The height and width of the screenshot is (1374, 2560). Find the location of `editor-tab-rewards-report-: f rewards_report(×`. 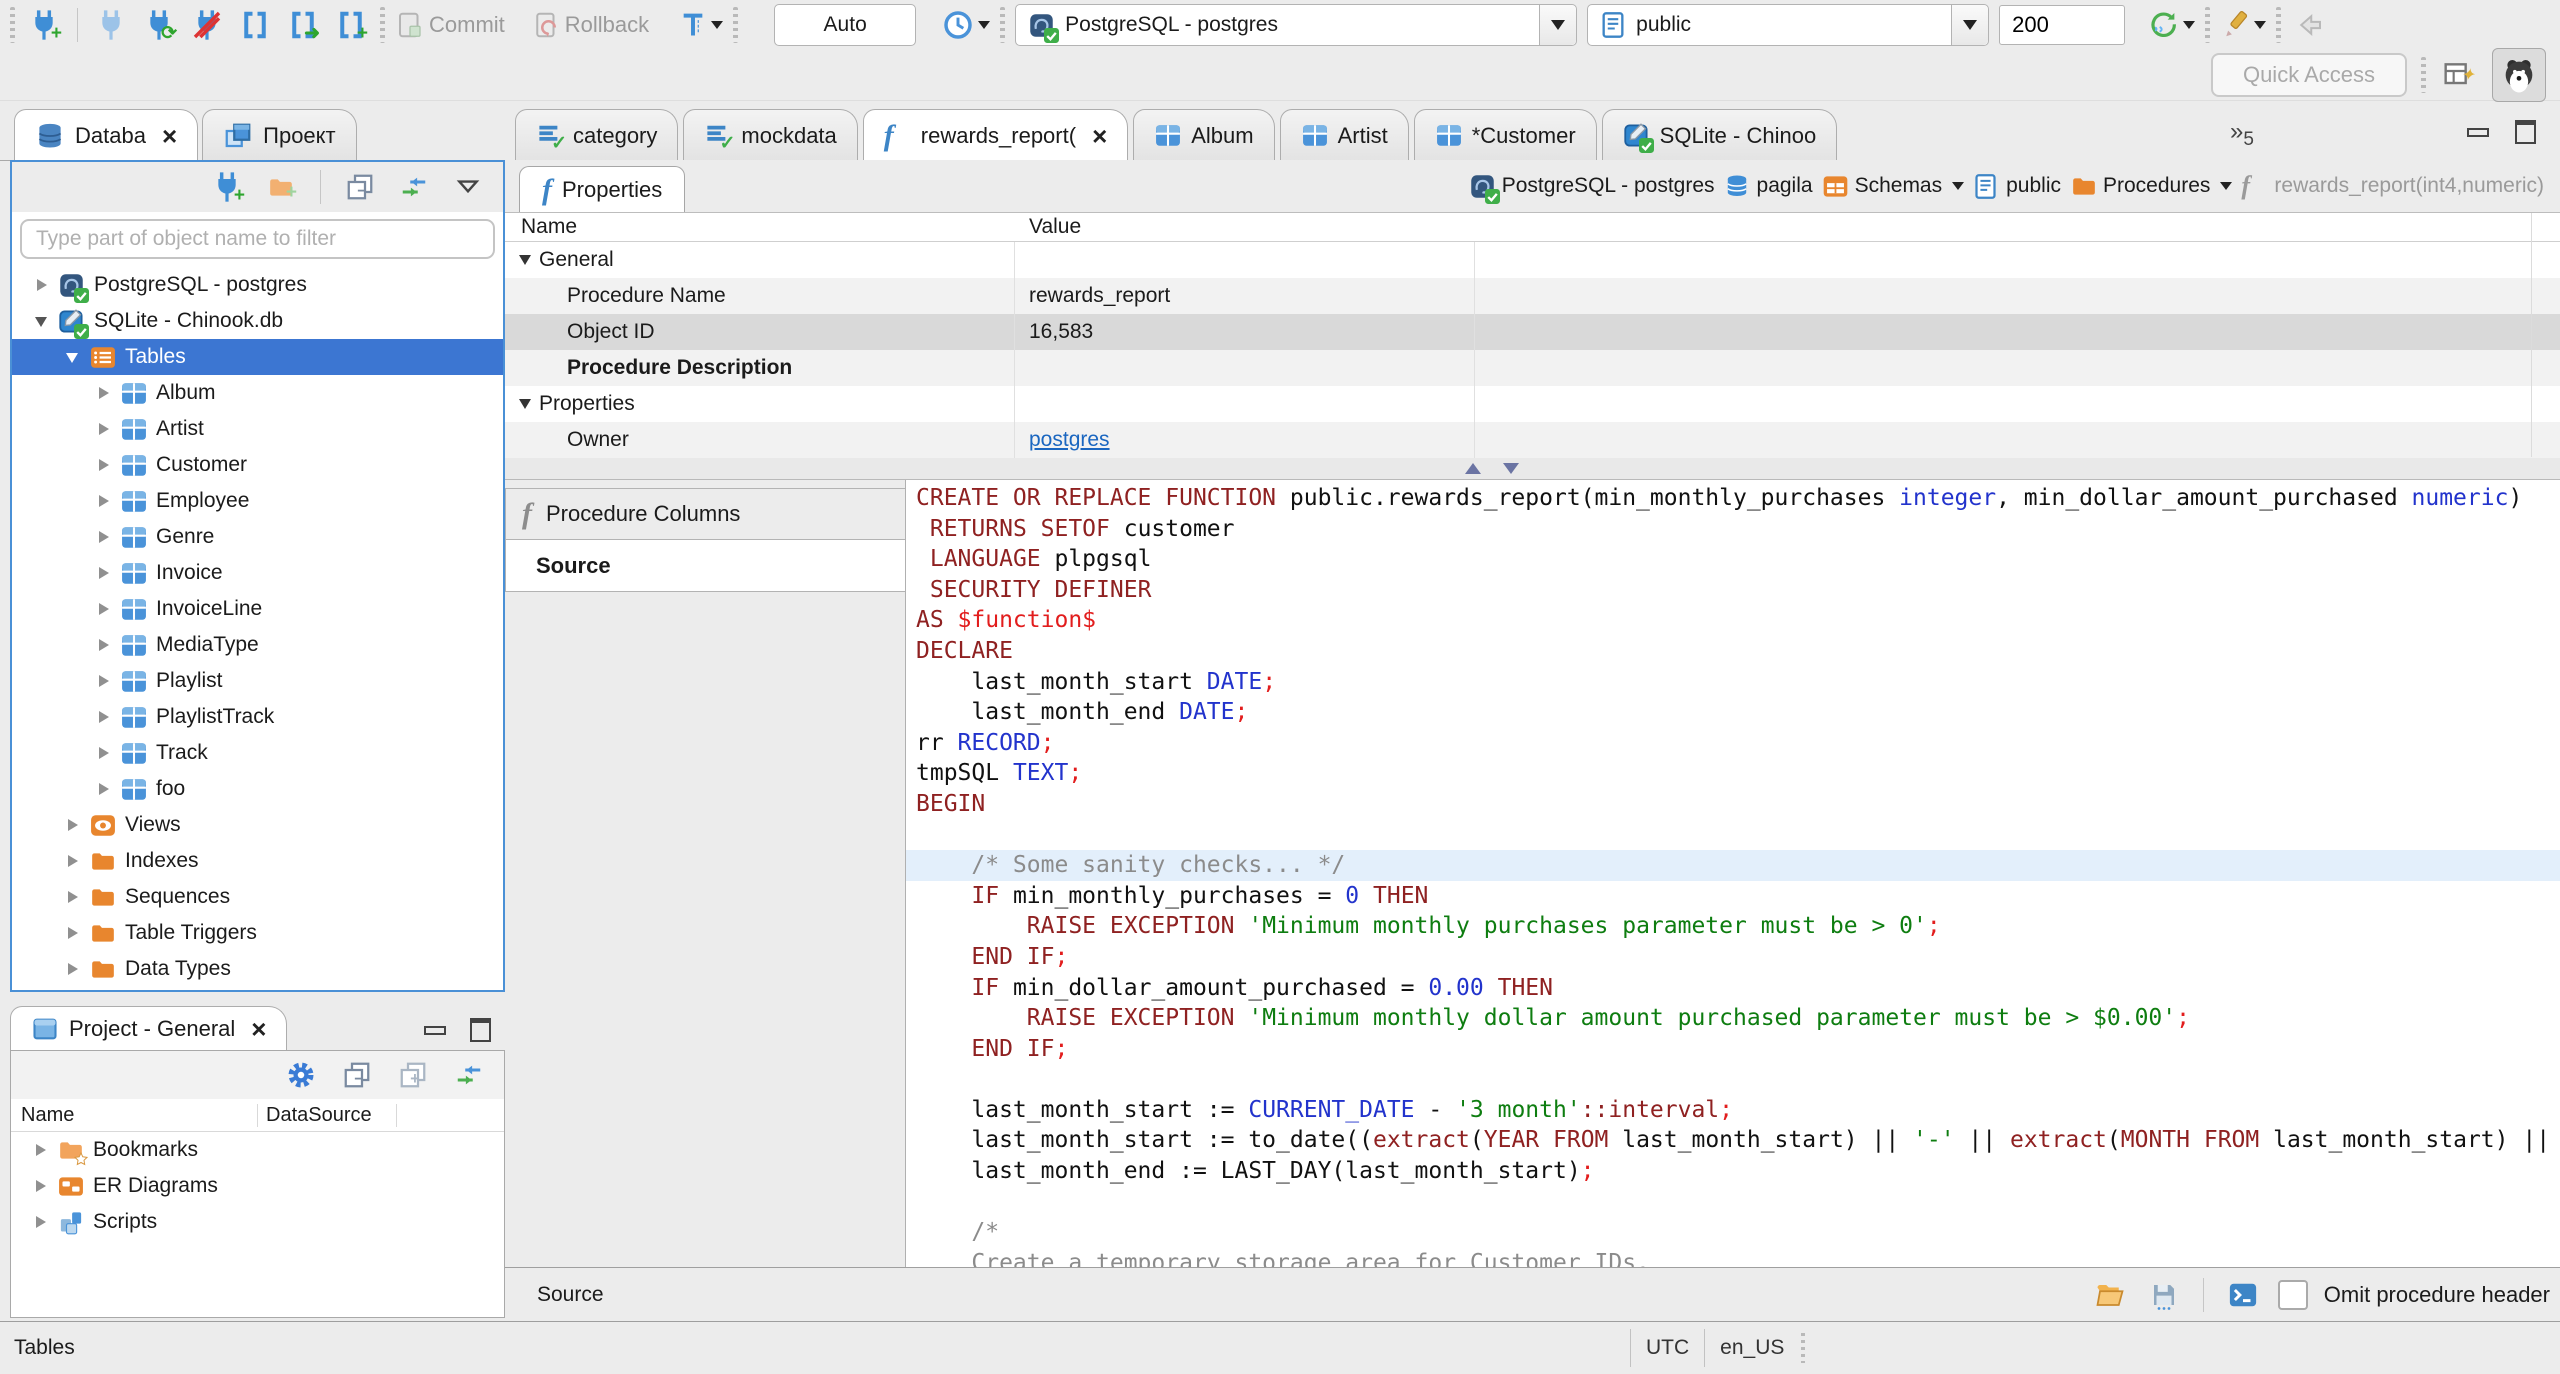

editor-tab-rewards-report-: f rewards_report(× is located at coordinates (995, 135).